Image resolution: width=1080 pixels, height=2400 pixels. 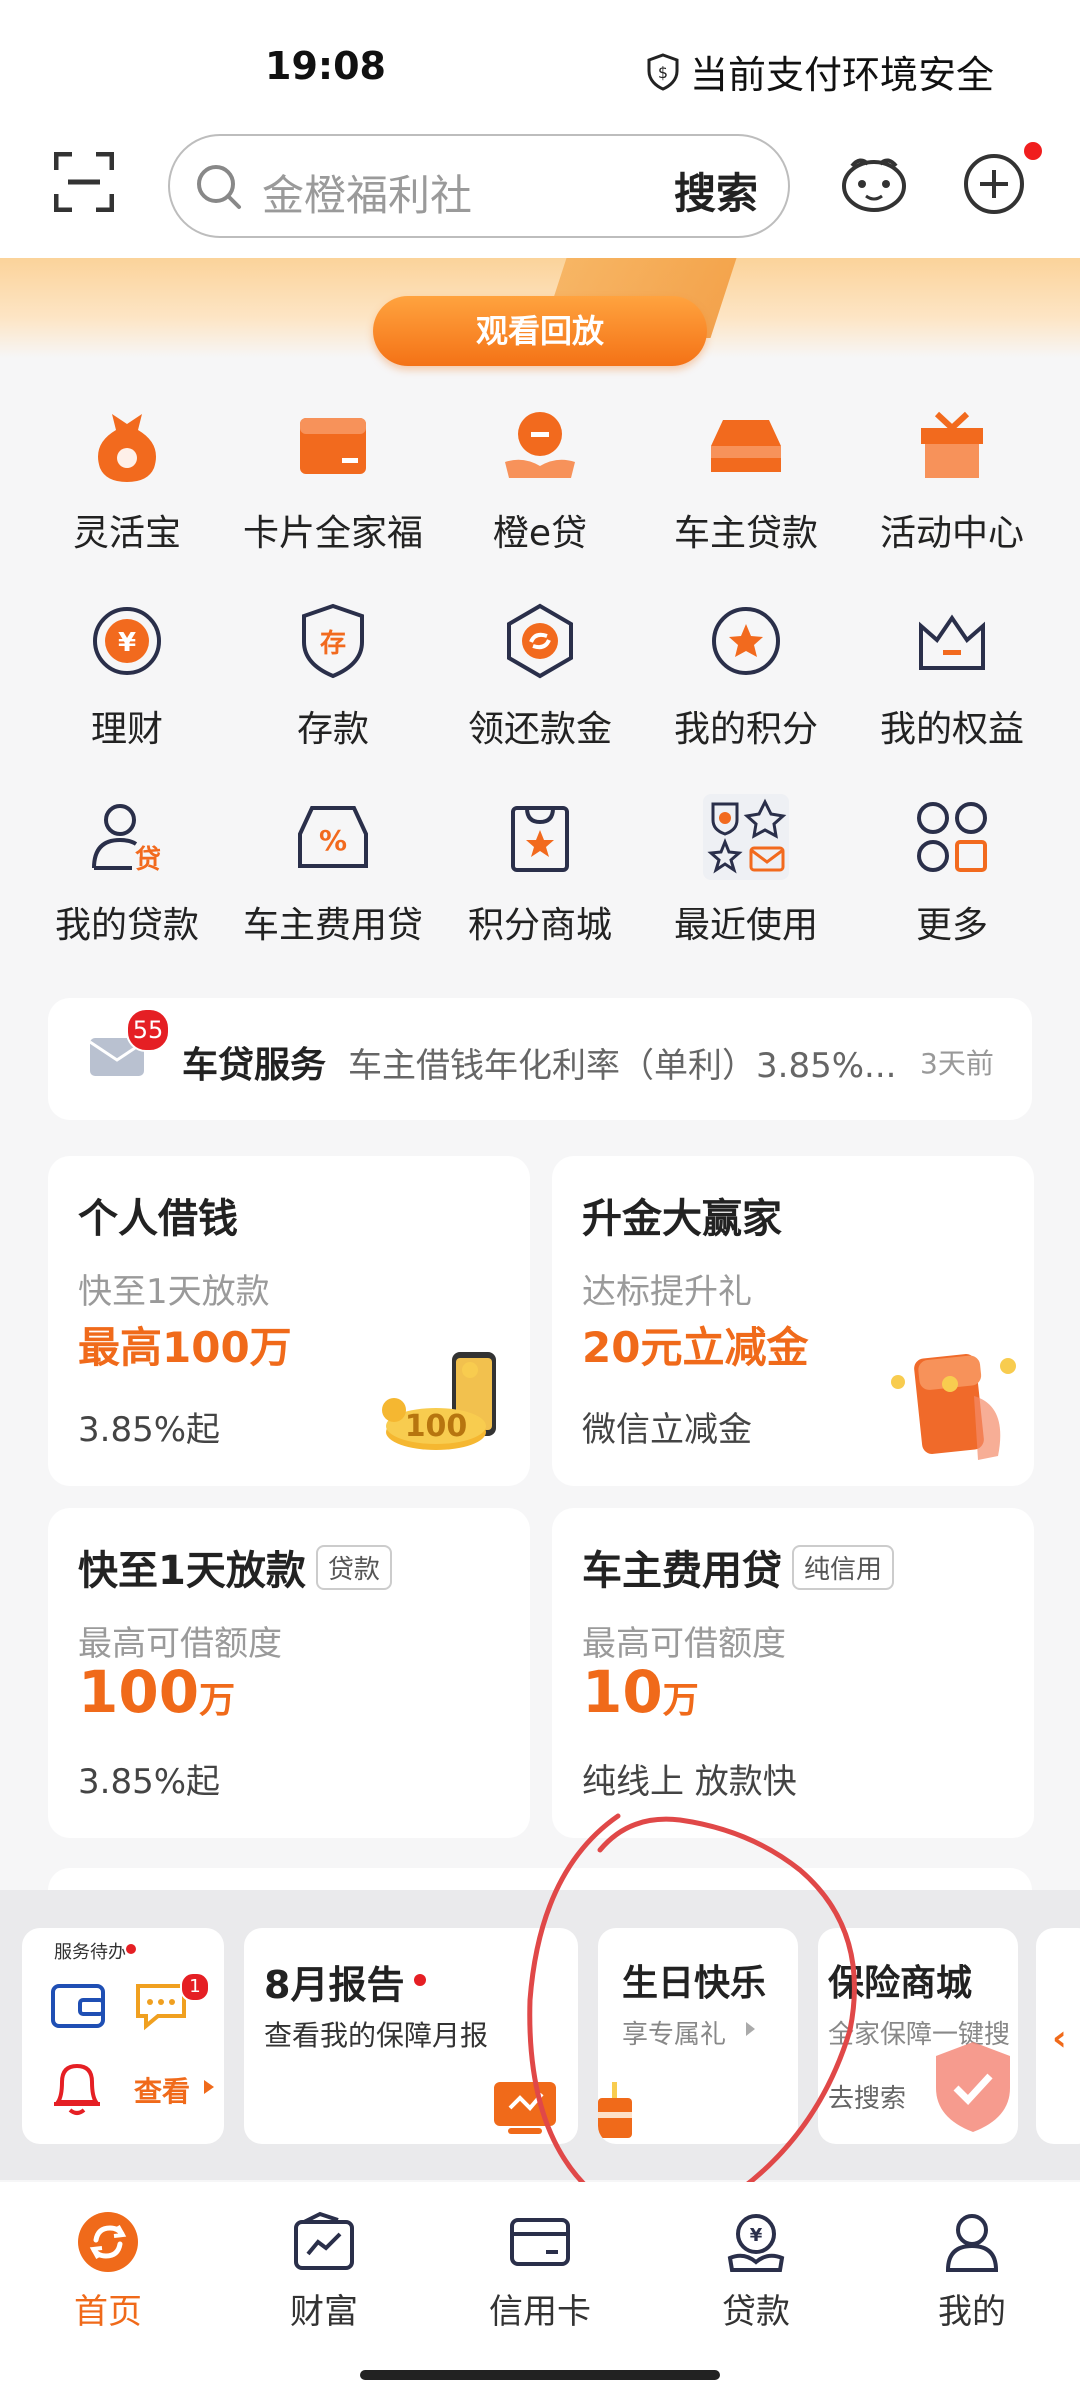 What do you see at coordinates (746, 870) in the screenshot?
I see `grid-item-recently-used: 最近使用` at bounding box center [746, 870].